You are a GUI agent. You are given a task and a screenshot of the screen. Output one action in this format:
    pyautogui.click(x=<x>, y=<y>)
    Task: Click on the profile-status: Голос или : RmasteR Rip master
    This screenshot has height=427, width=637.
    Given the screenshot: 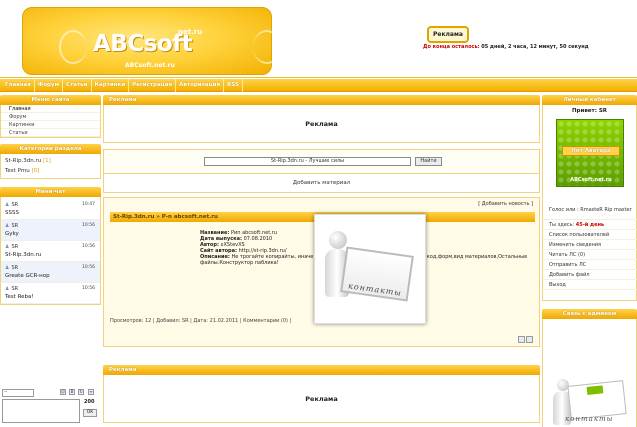 What is the action you would take?
    pyautogui.click(x=590, y=213)
    